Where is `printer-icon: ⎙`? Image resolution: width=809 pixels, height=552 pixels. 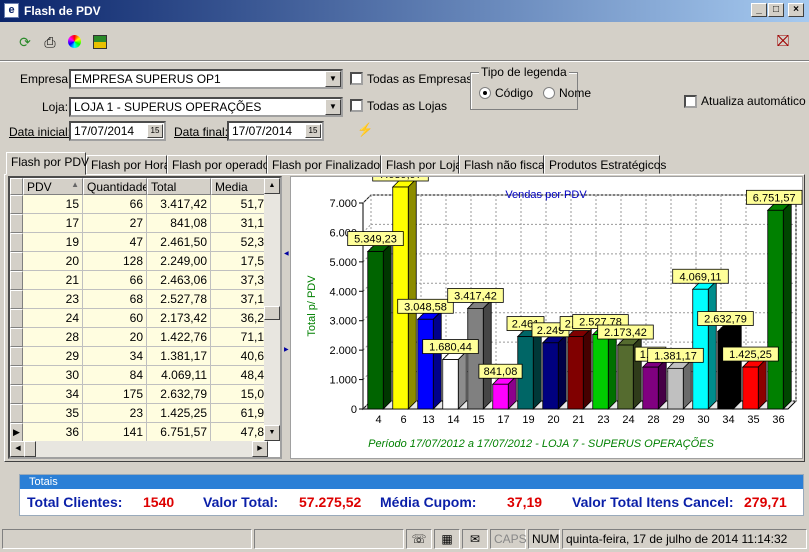 printer-icon: ⎙ is located at coordinates (50, 42).